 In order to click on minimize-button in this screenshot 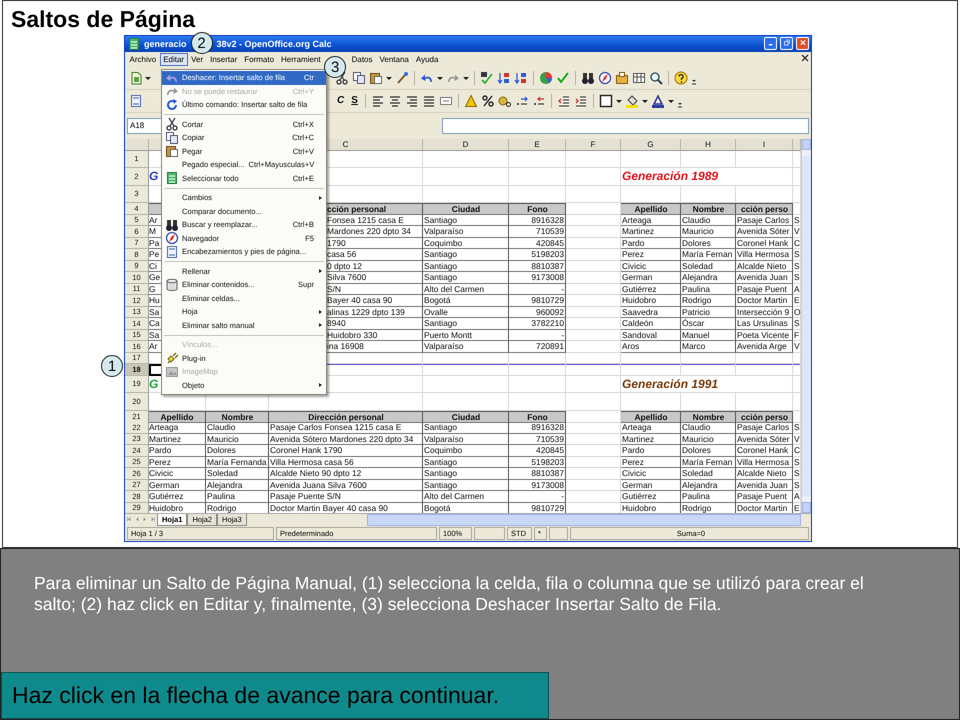, I will do `click(770, 43)`.